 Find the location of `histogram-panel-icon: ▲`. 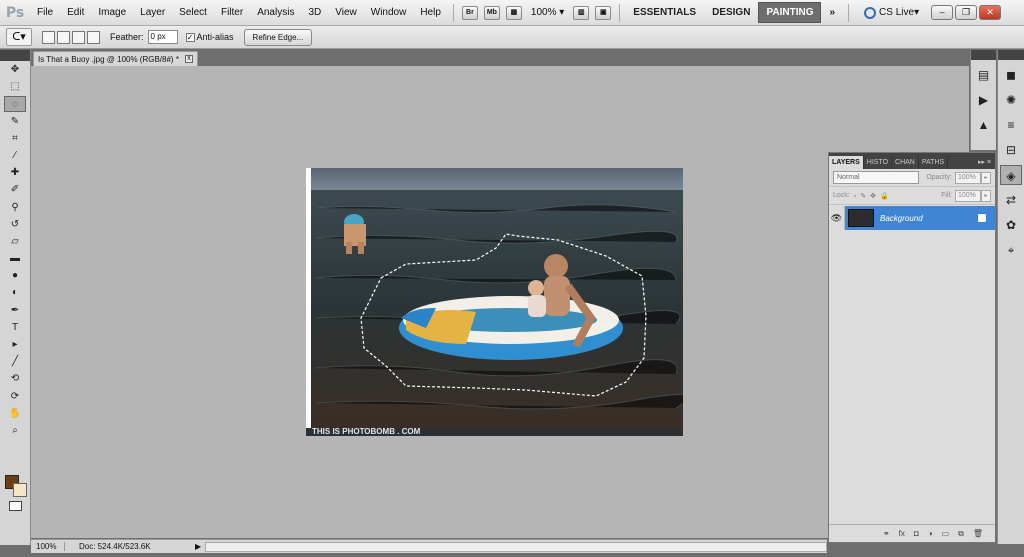

histogram-panel-icon: ▲ is located at coordinates (984, 125).